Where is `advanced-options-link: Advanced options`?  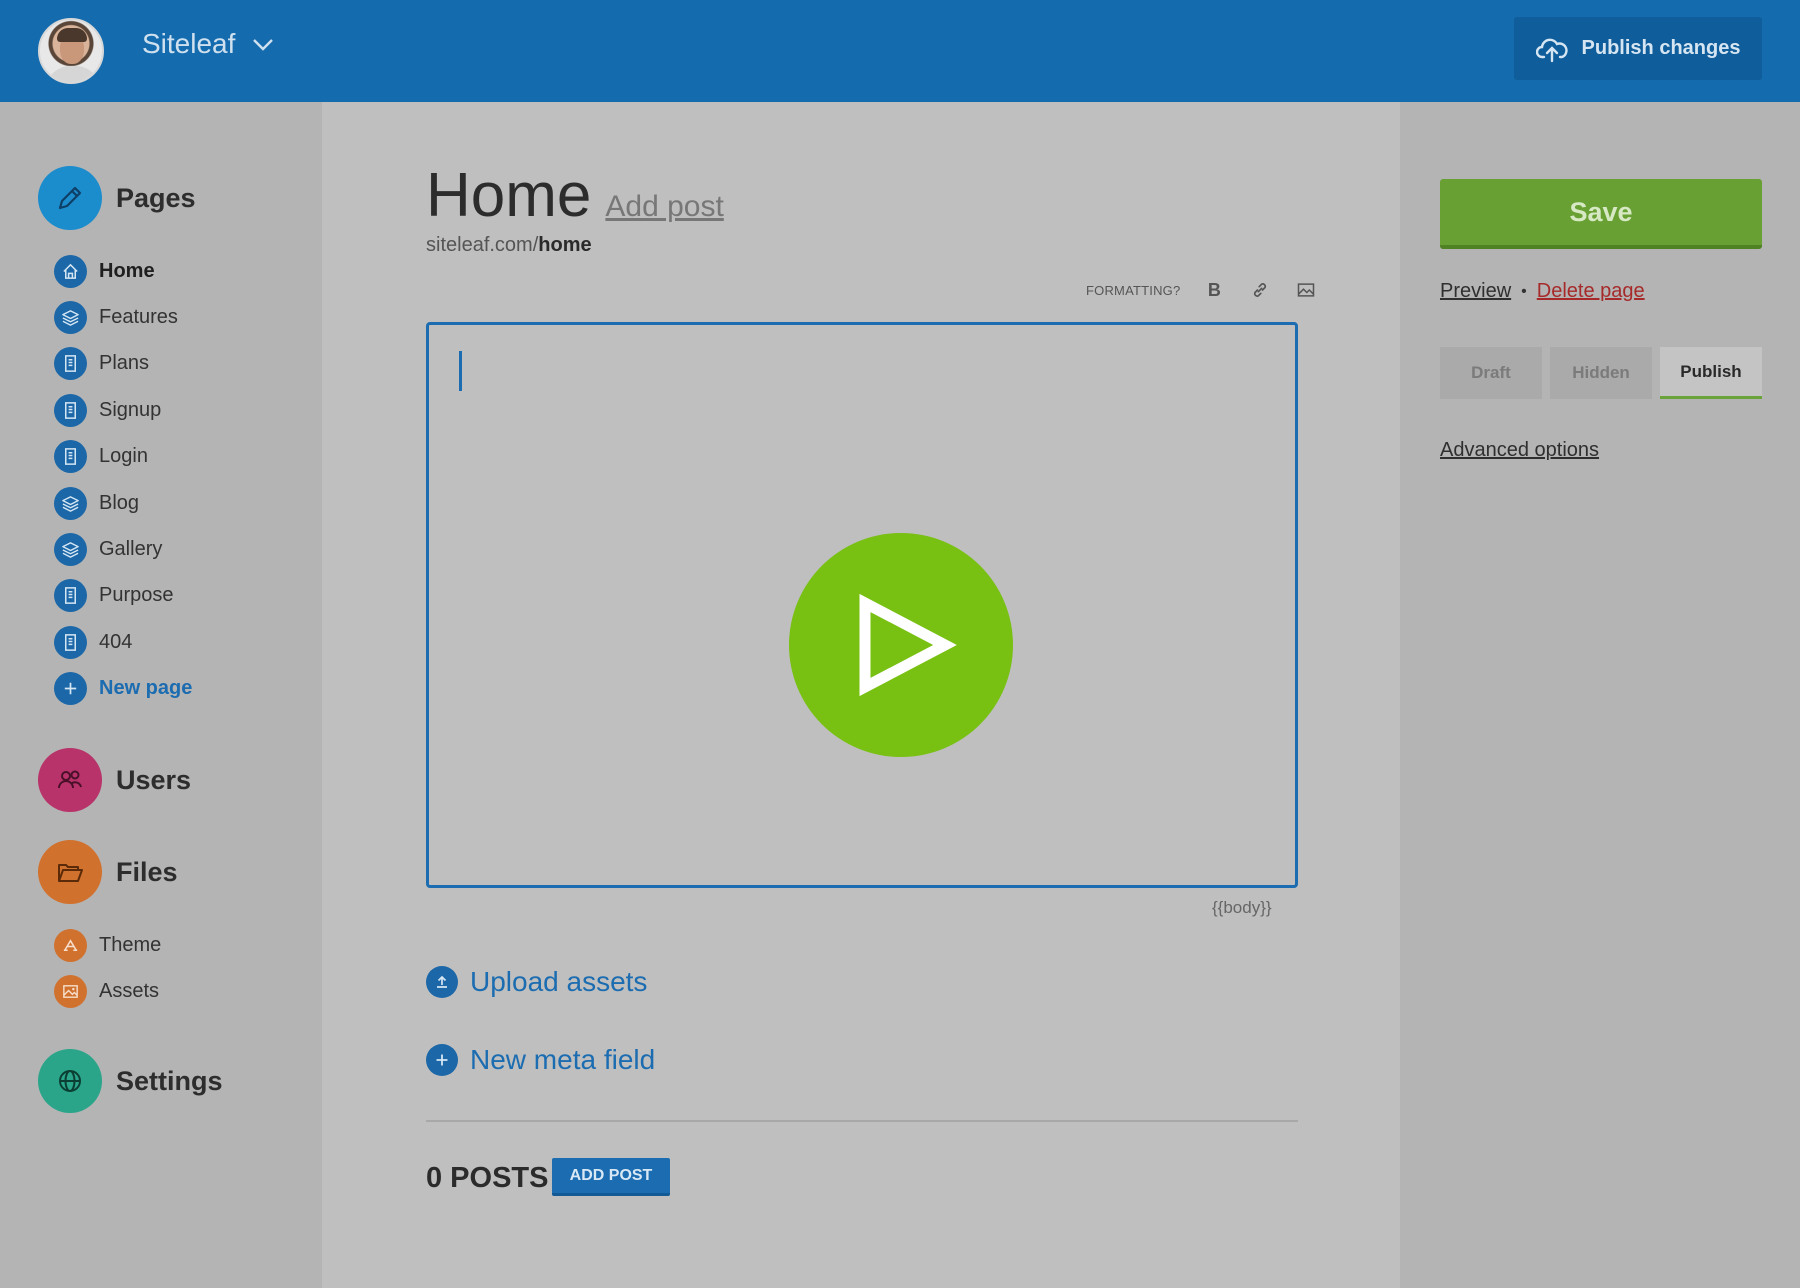 advanced-options-link: Advanced options is located at coordinates (1519, 450).